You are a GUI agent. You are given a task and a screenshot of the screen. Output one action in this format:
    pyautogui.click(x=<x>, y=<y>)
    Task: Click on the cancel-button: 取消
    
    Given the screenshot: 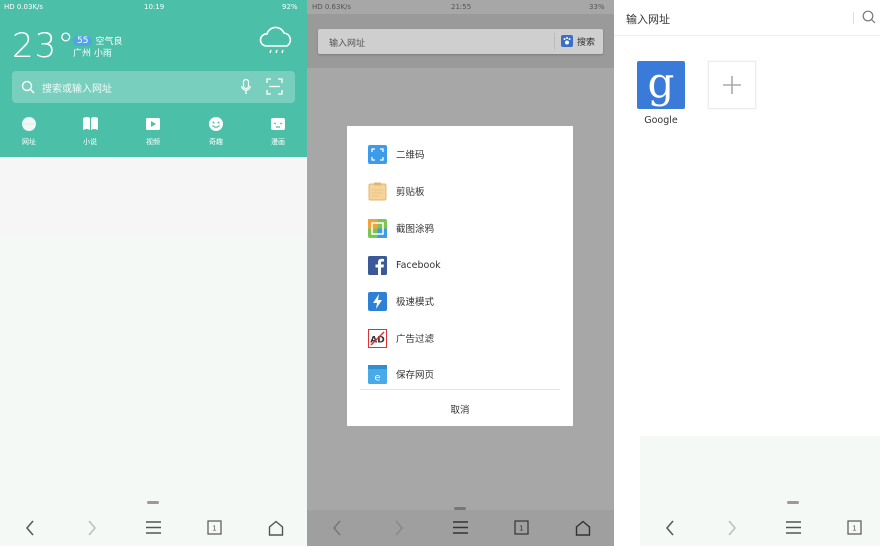 What is the action you would take?
    pyautogui.click(x=460, y=409)
    